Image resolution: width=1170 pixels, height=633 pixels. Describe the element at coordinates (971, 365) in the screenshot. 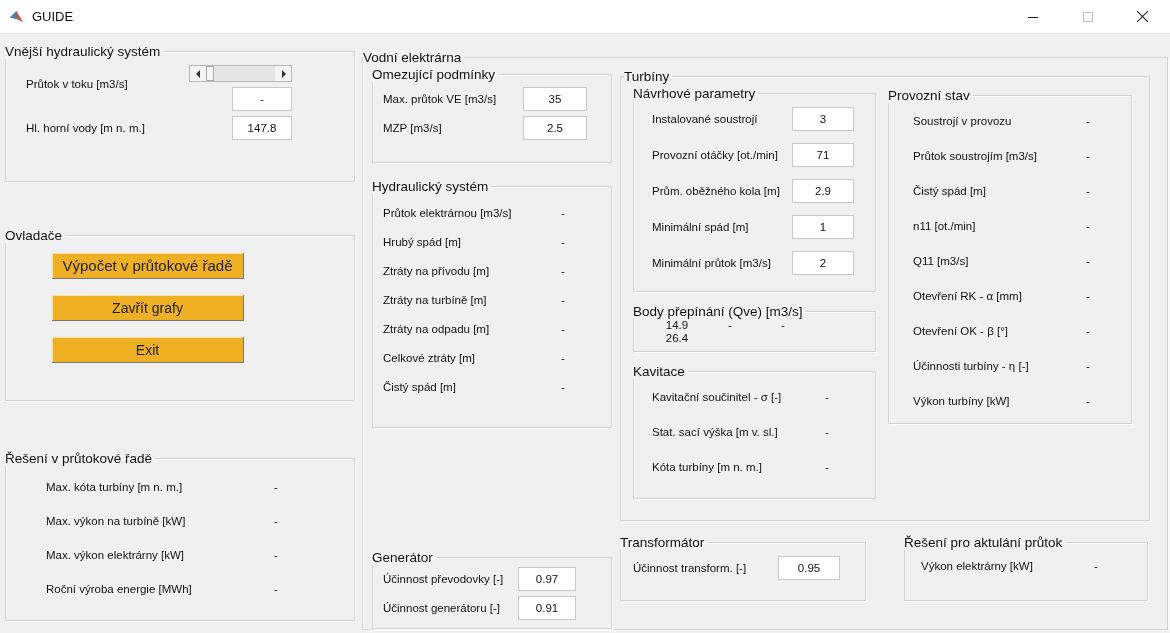

I see `field-label: Účinnosti turbíny - η [-]` at that location.